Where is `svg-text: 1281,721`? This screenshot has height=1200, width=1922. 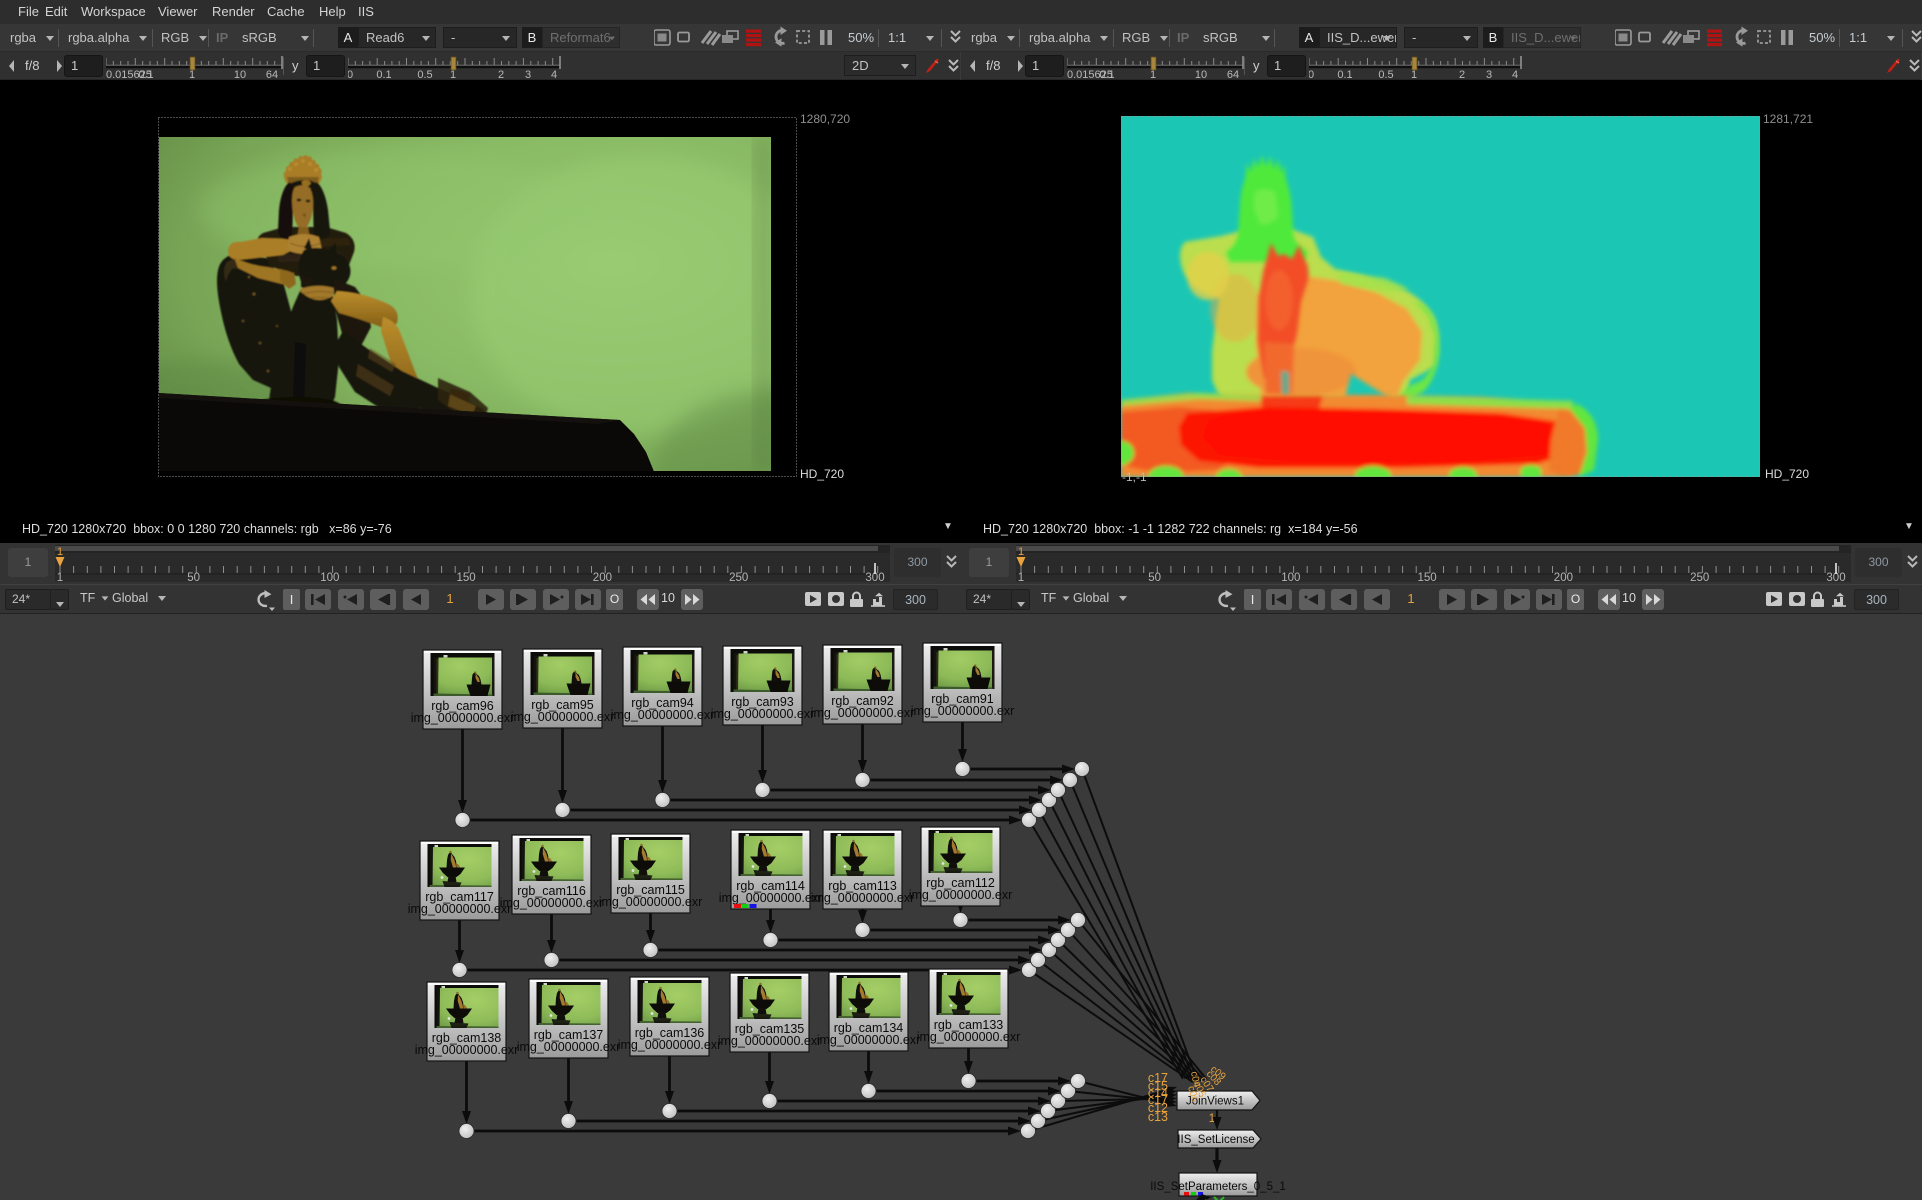 svg-text: 1281,721 is located at coordinates (1788, 119).